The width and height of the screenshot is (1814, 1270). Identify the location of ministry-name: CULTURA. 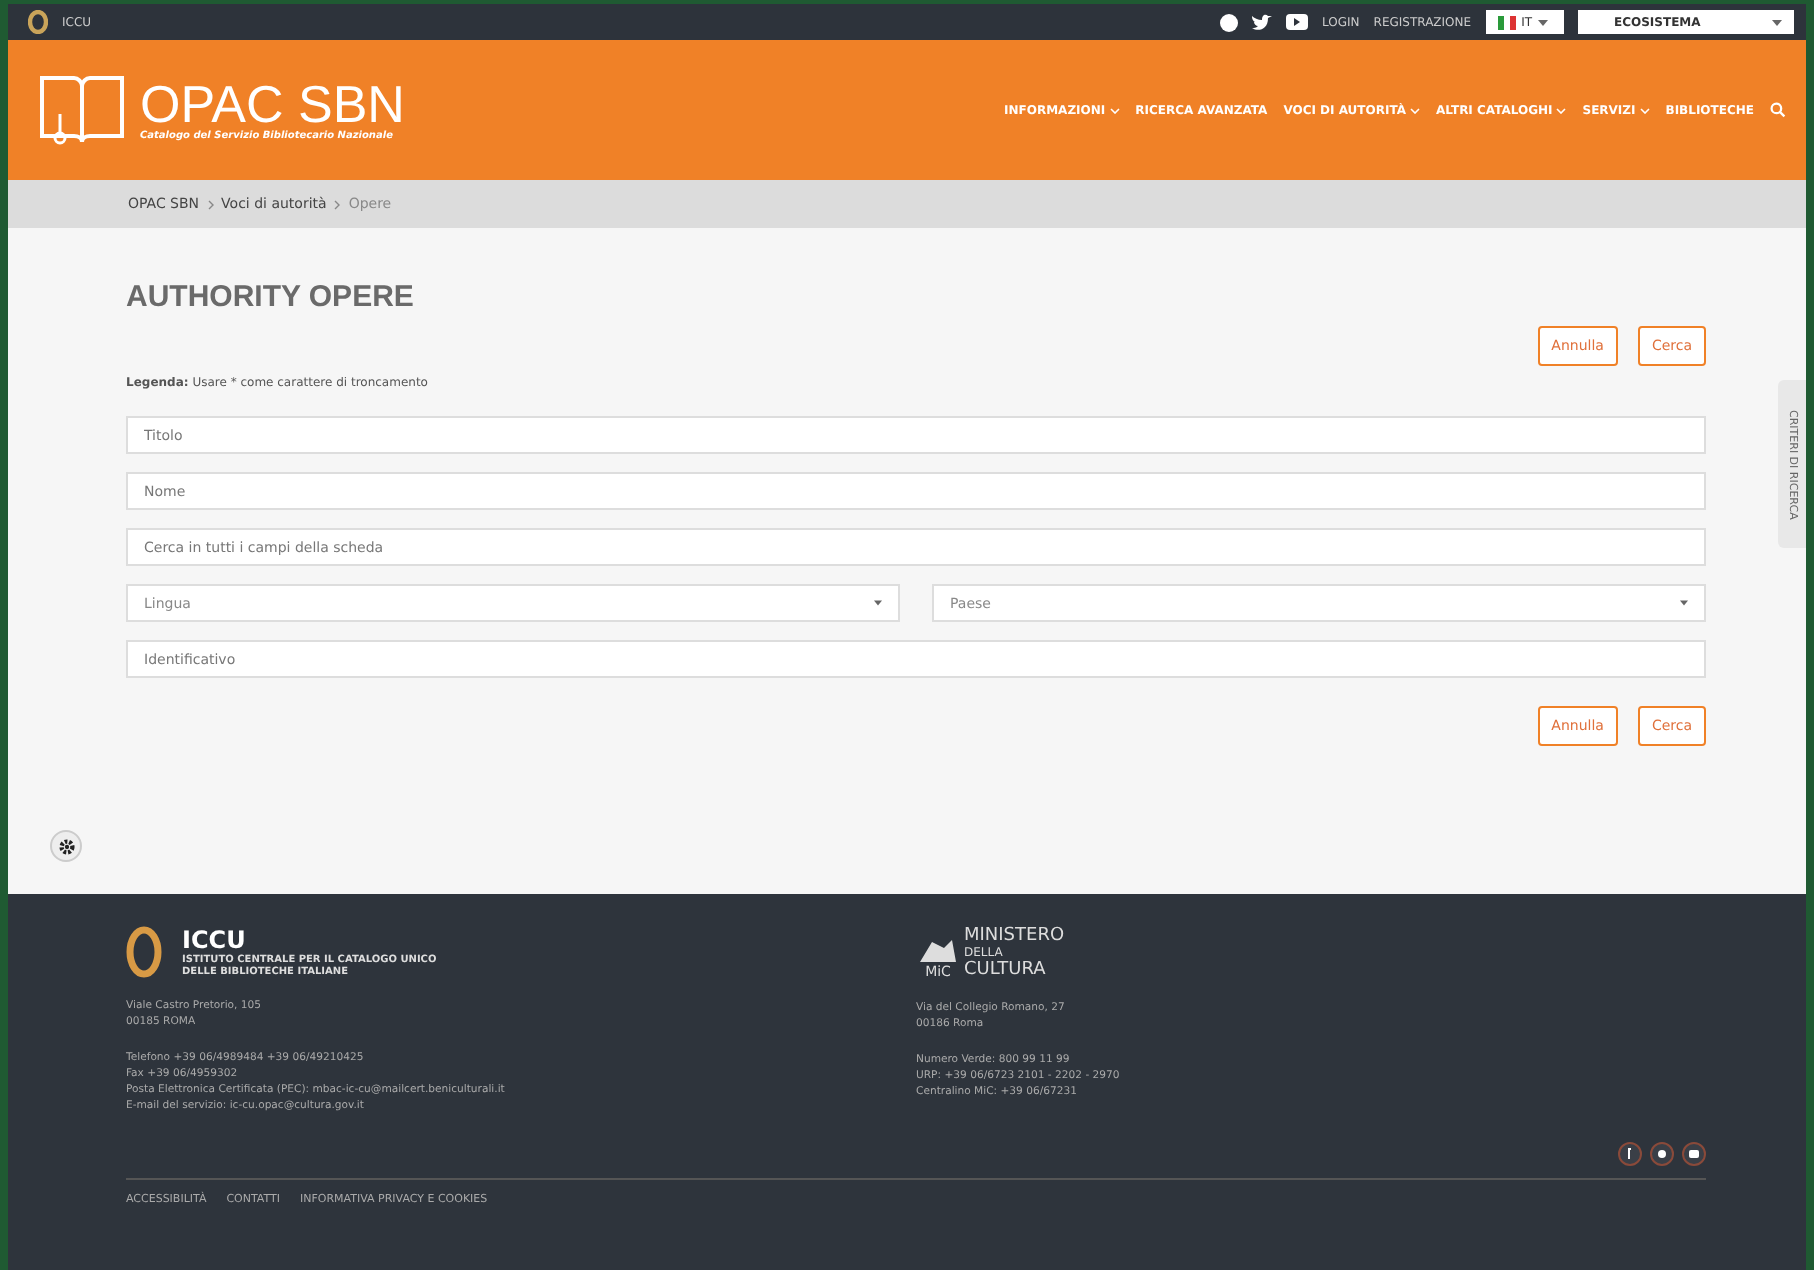
(1006, 970).